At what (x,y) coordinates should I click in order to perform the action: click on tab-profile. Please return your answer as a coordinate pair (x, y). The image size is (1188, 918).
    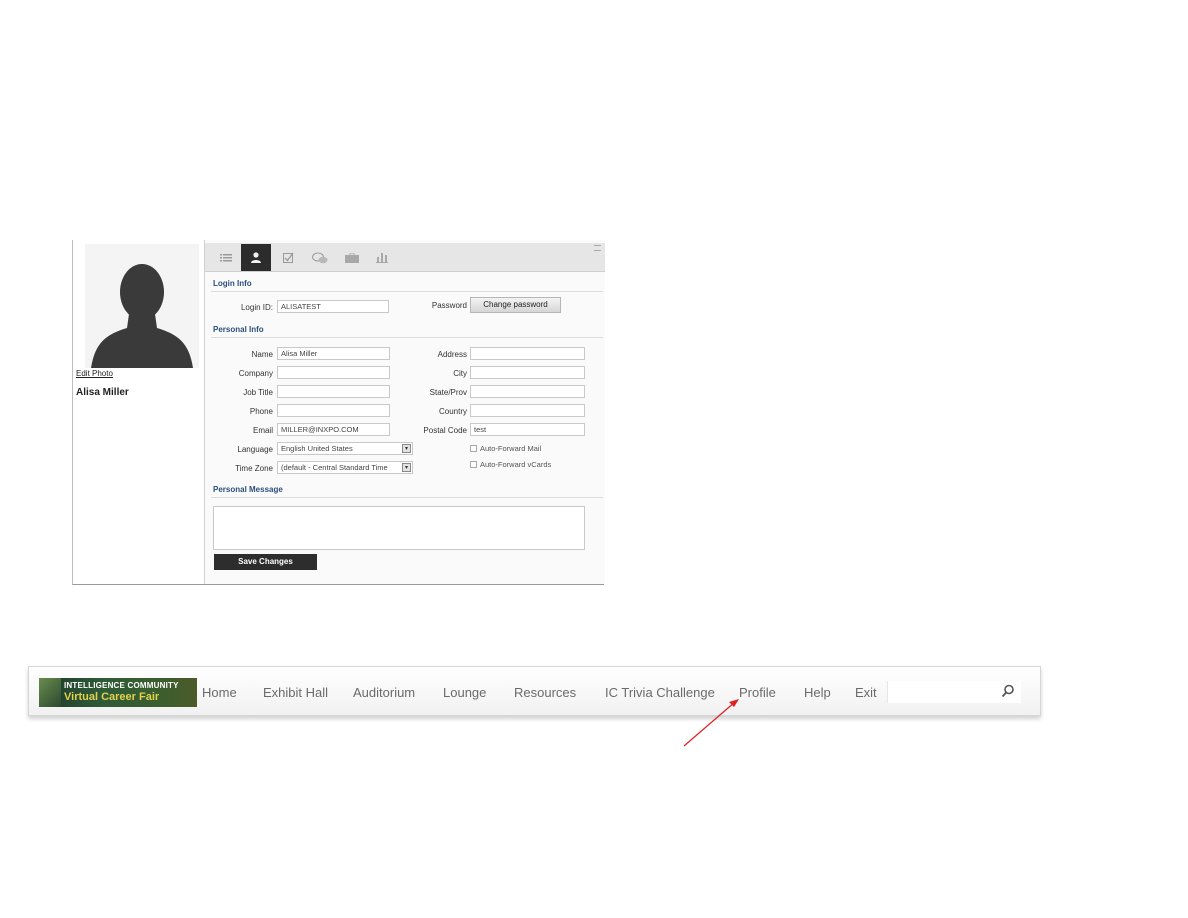
    Looking at the image, I should click on (256, 257).